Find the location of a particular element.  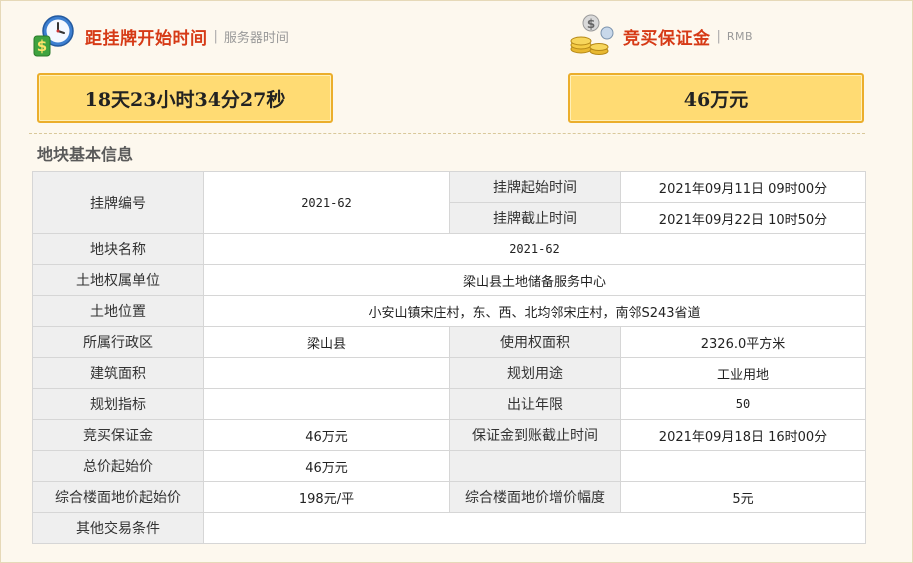

building-area-value is located at coordinates (326, 373).